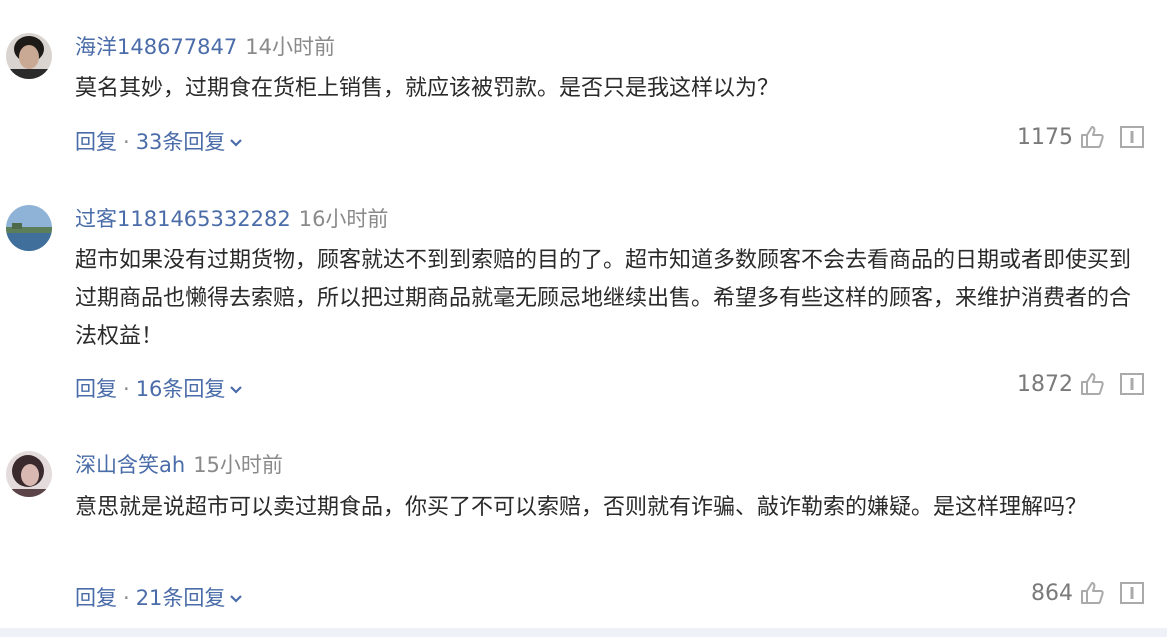  Describe the element at coordinates (343, 219) in the screenshot. I see `timestamp: 16小时前` at that location.